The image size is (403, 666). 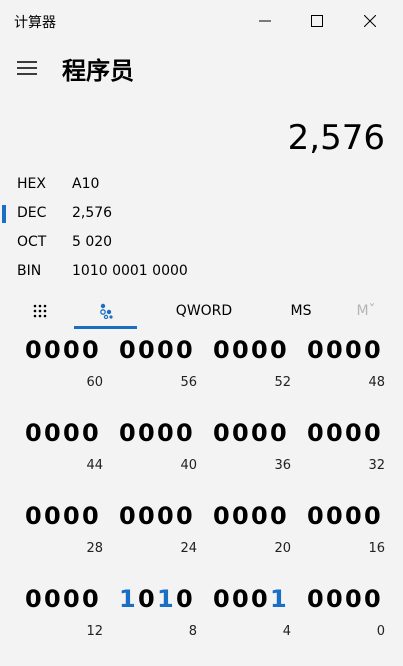 I want to click on bit-position-label: 4, so click(x=286, y=631).